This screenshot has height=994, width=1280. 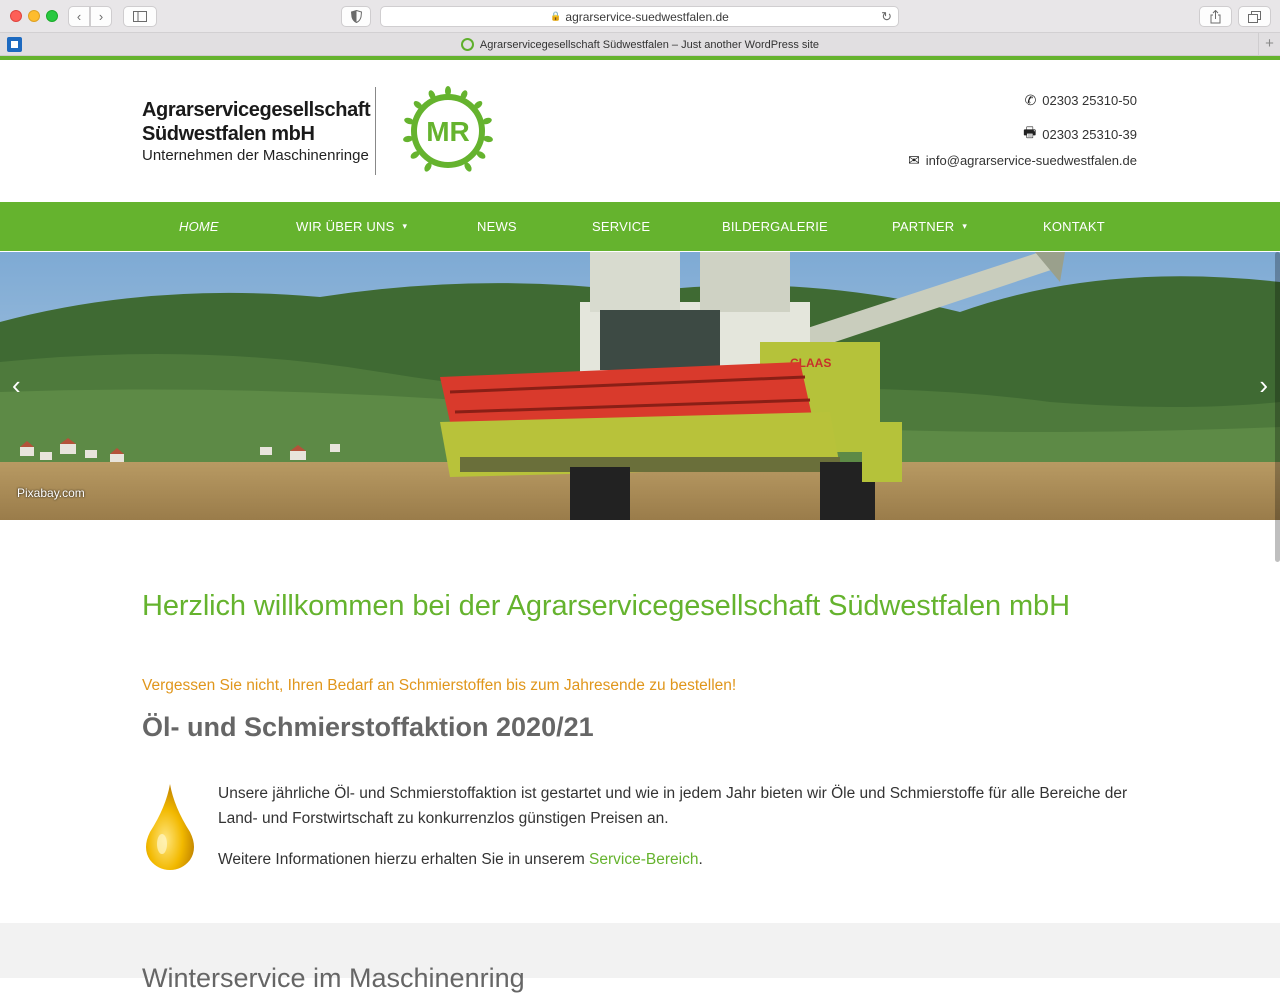 I want to click on minimize-window-button, so click(x=34, y=16).